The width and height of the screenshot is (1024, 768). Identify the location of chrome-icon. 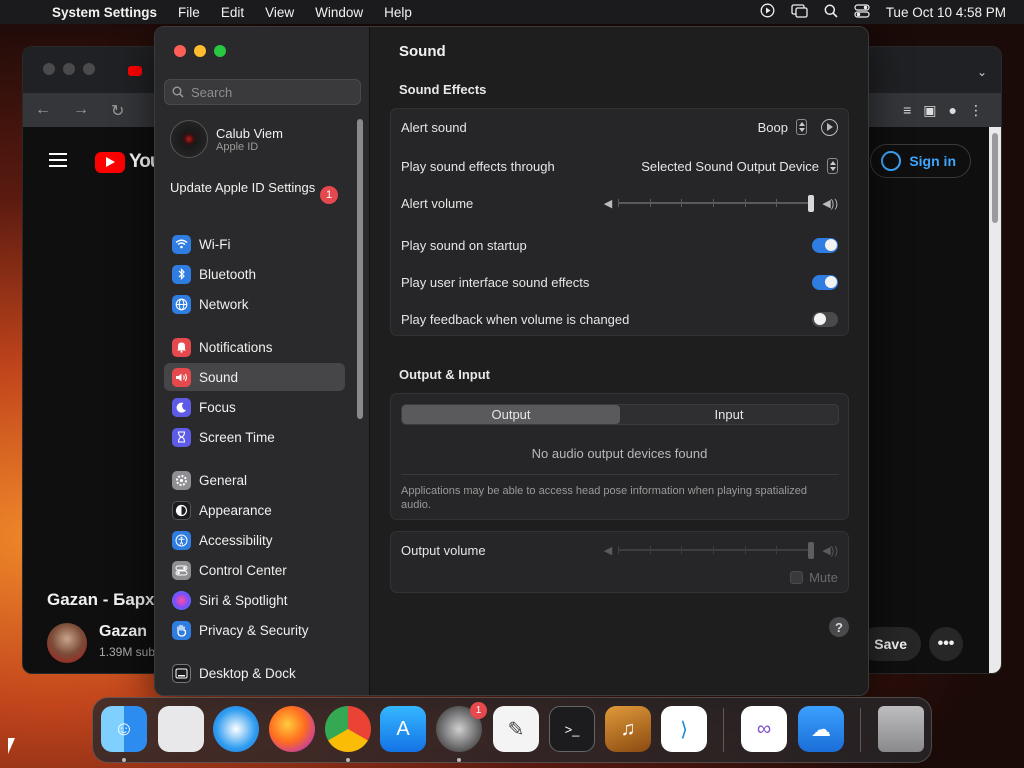
(348, 729).